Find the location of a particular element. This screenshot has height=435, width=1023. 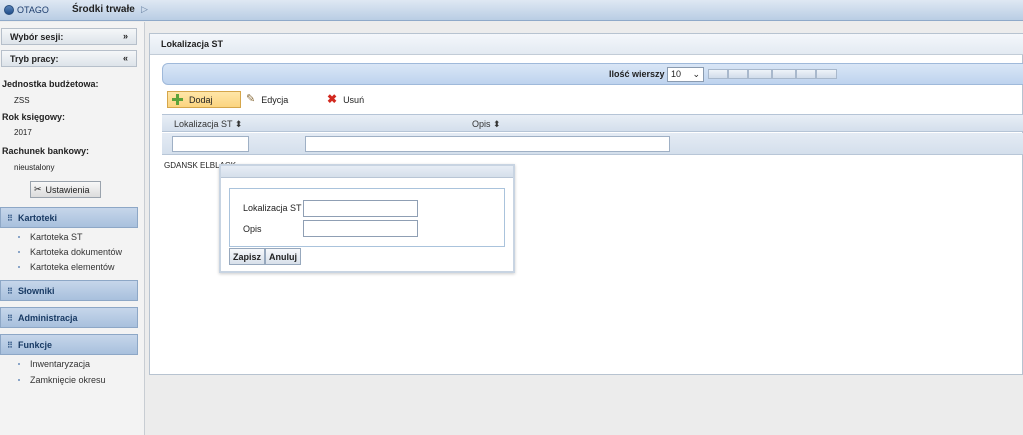

panel-title: Lokalizacja ST is located at coordinates (586, 44).